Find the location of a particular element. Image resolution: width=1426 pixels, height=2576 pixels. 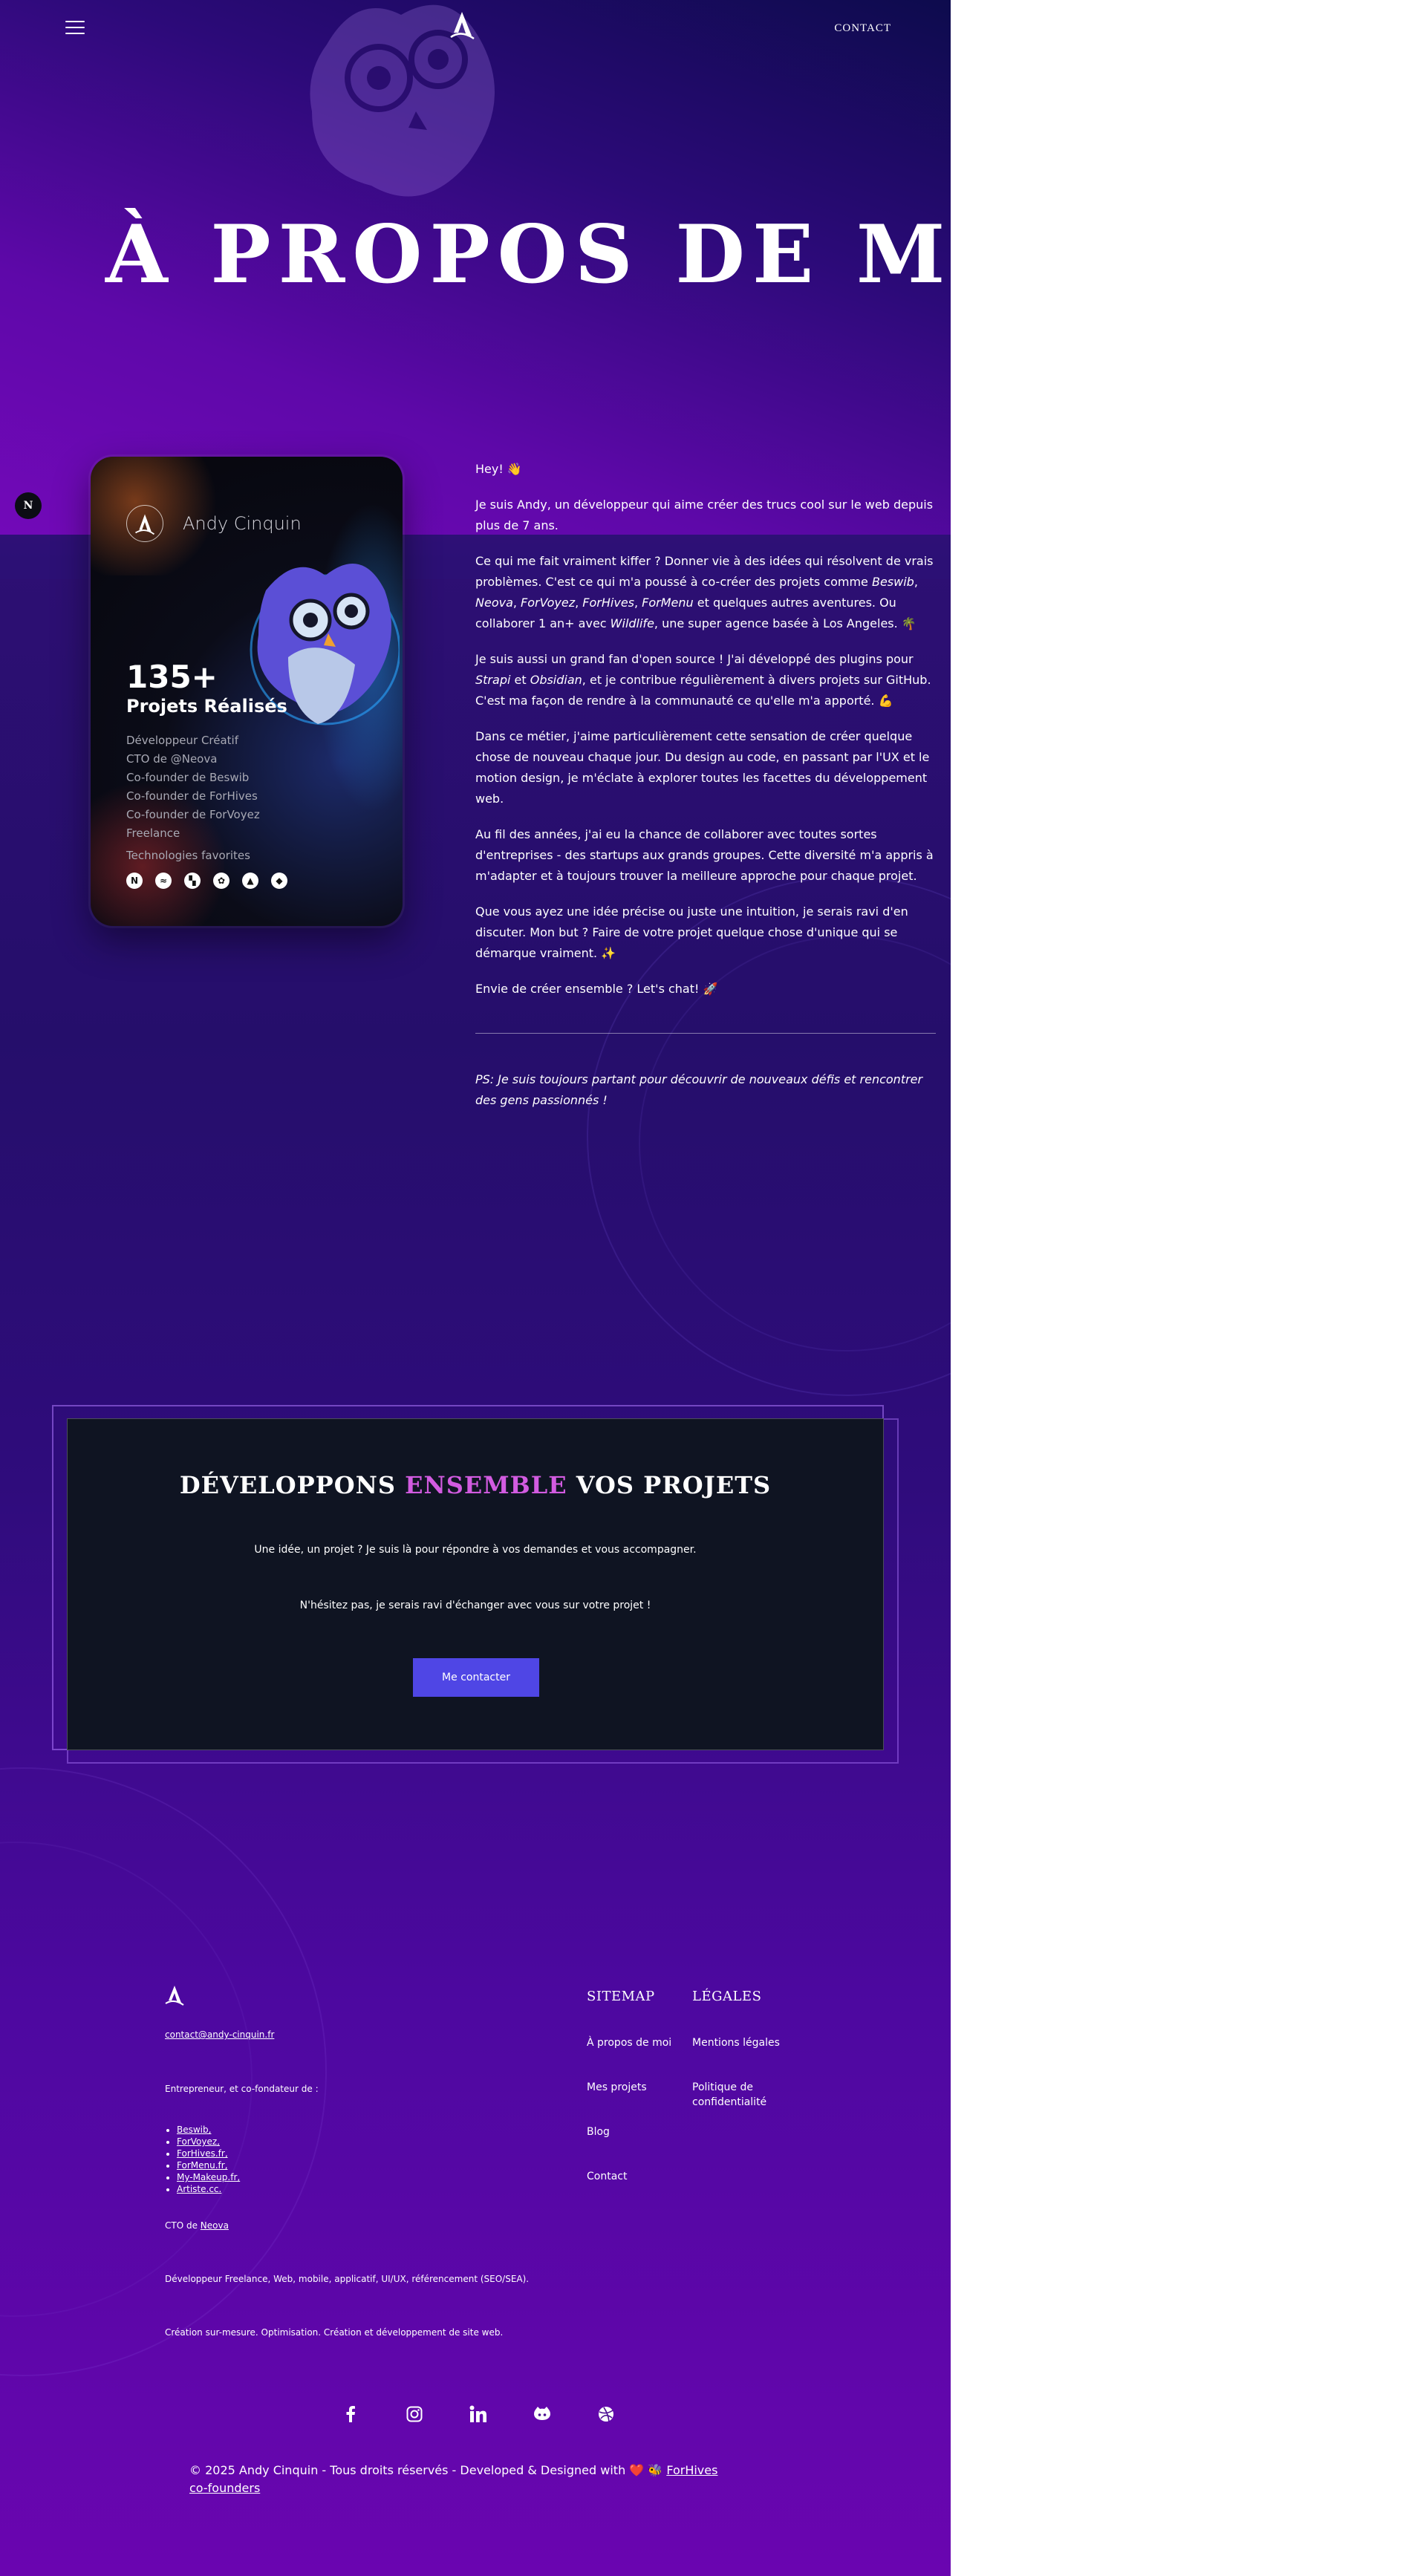

tailwind-icon: ≈ is located at coordinates (163, 881).